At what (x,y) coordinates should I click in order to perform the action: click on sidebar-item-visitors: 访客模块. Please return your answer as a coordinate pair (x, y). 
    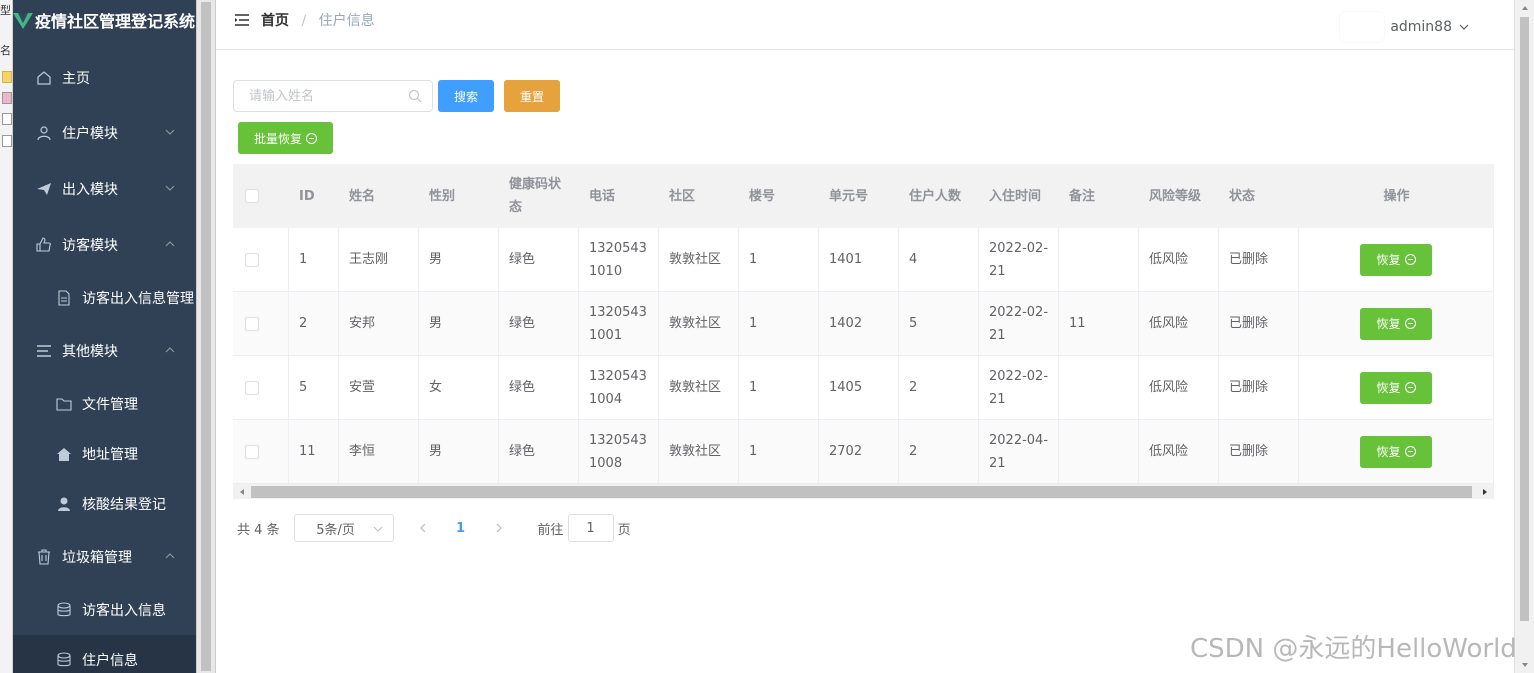
    Looking at the image, I should click on (104, 245).